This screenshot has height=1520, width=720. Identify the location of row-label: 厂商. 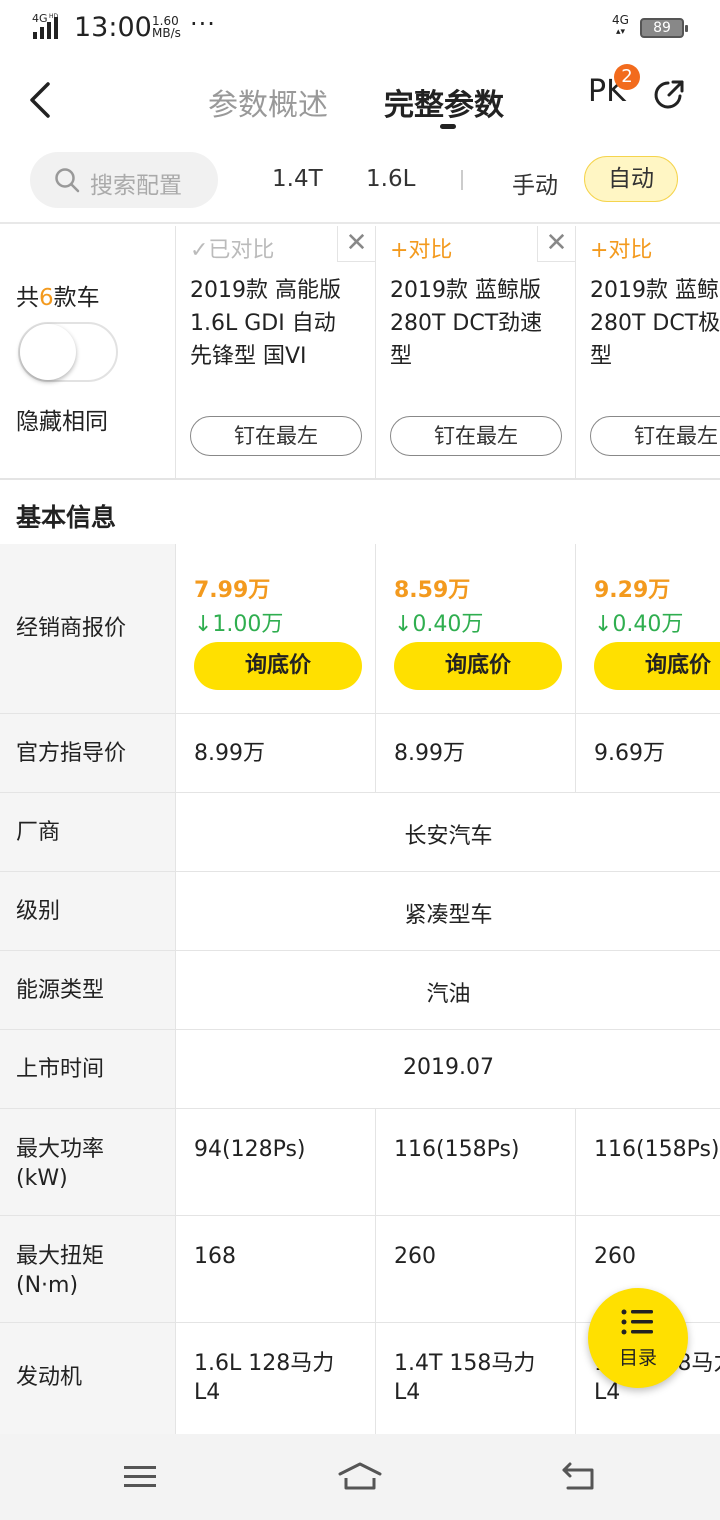
(38, 832).